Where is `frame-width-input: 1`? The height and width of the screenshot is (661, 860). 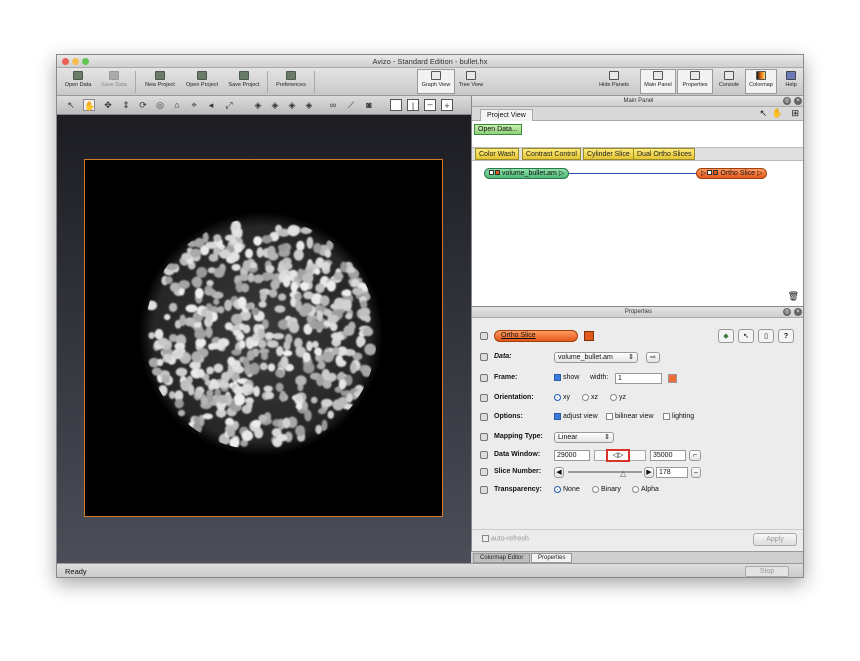 frame-width-input: 1 is located at coordinates (638, 378).